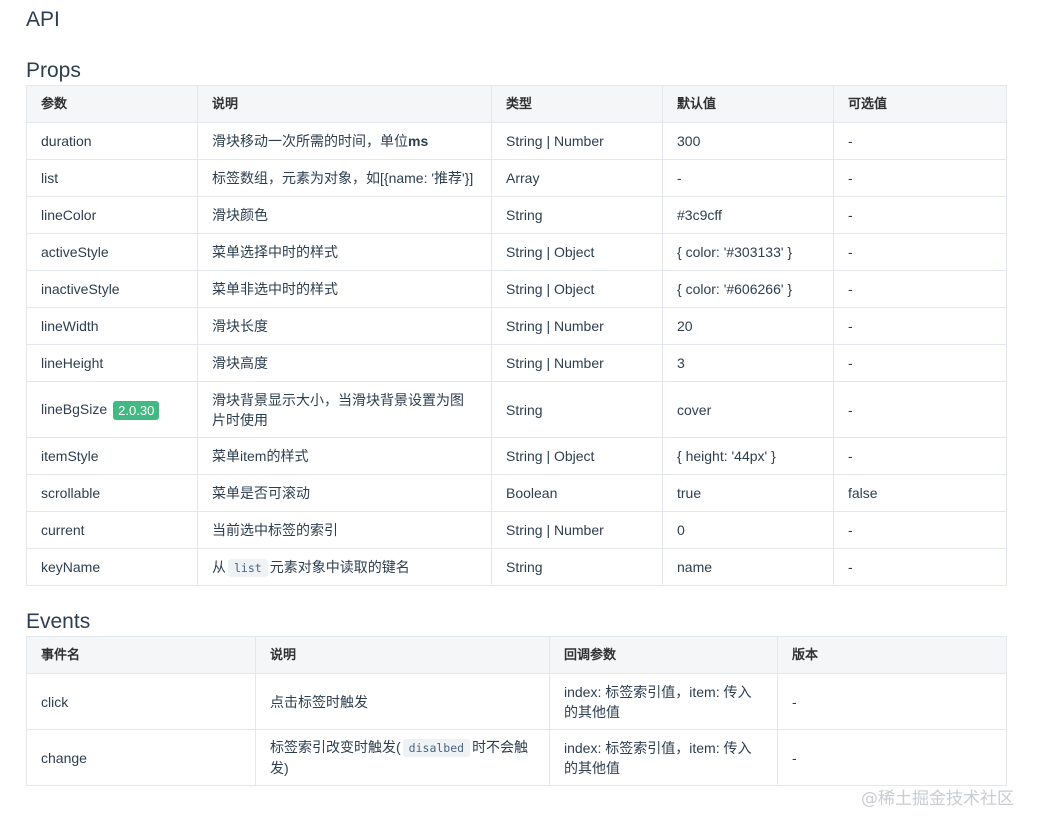 The height and width of the screenshot is (831, 1038). I want to click on event-name: click, so click(141, 701).